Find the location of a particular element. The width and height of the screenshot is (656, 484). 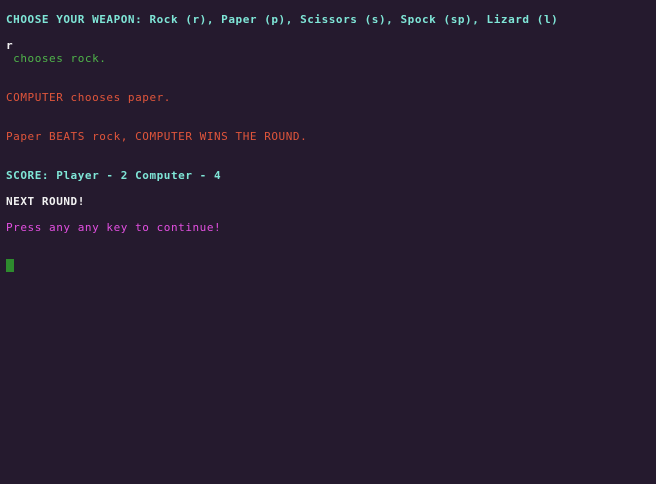

computer-choice-line: COMPUTER chooses paper. is located at coordinates (88, 97).